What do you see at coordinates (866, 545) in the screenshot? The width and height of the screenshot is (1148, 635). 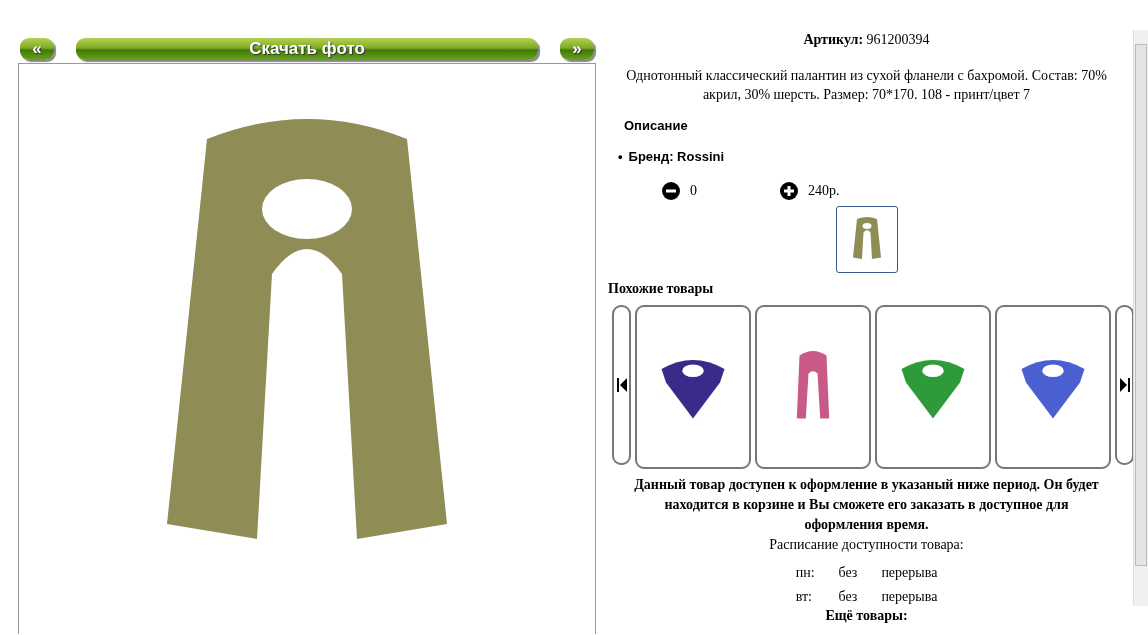 I see `schedule-title: Расписание доступности товара:` at bounding box center [866, 545].